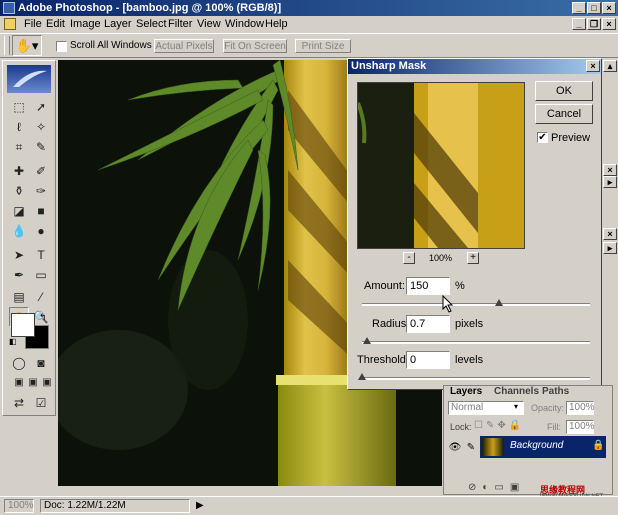 This screenshot has width=618, height=515. What do you see at coordinates (564, 114) in the screenshot?
I see `cancel-button: Cancel` at bounding box center [564, 114].